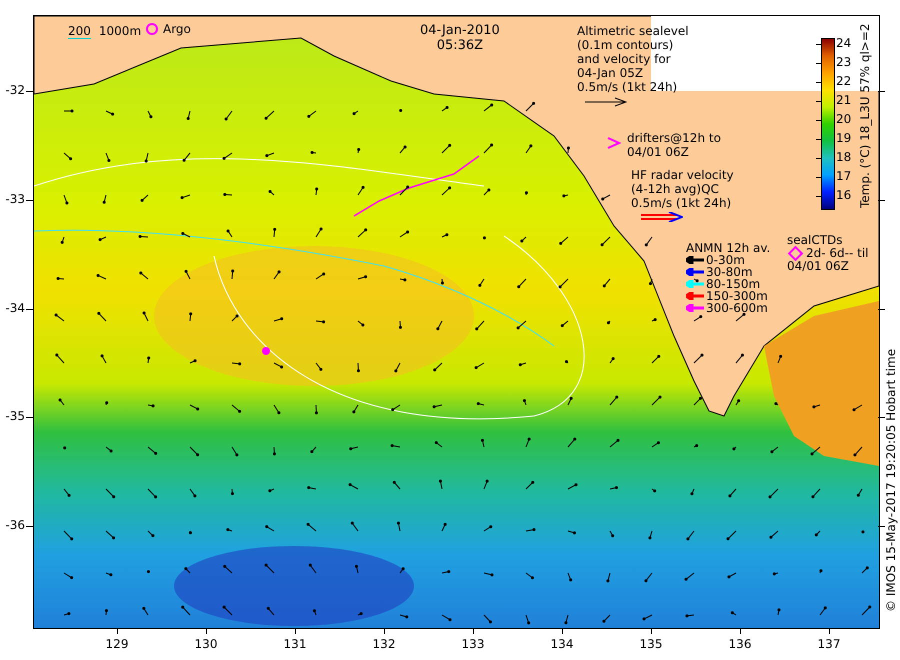  Describe the element at coordinates (627, 87) in the screenshot. I see `altimetry-legend-line: 0.5m/s (1kt 24h)` at that location.